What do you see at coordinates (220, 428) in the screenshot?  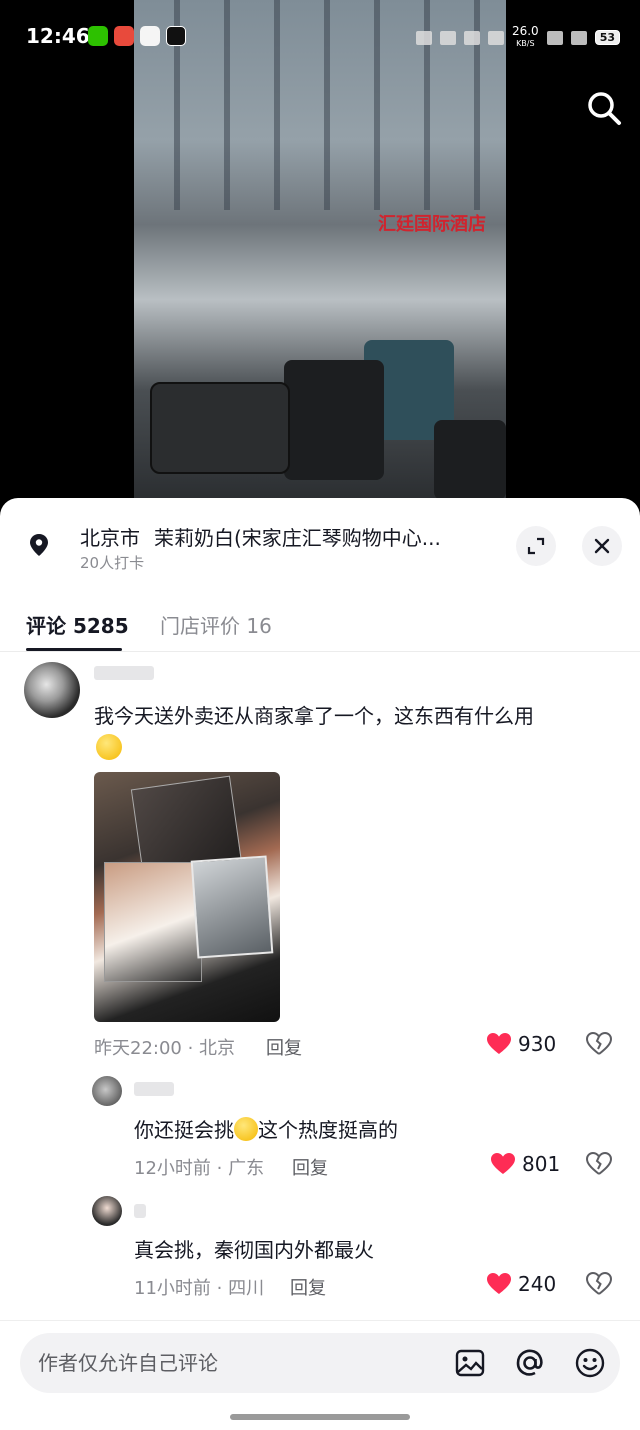 I see `delivery-box` at bounding box center [220, 428].